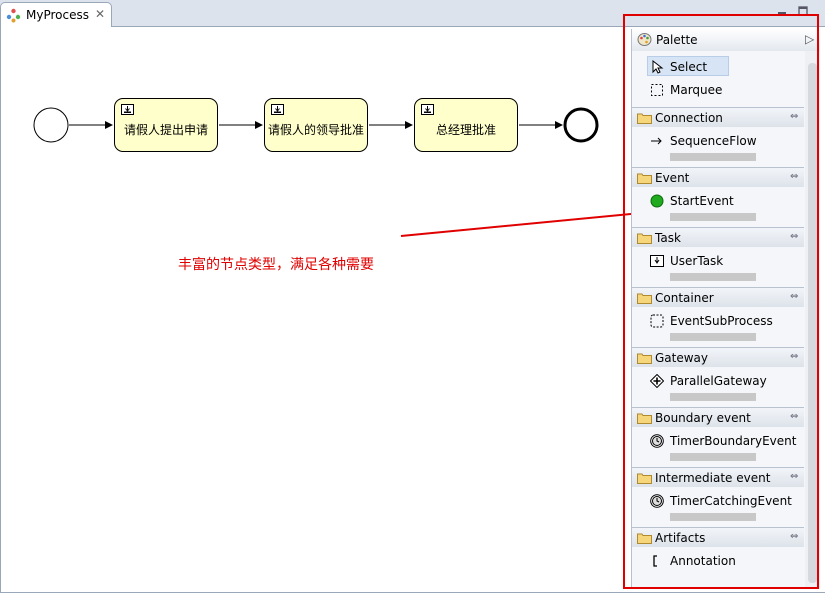  Describe the element at coordinates (696, 90) in the screenshot. I see `marquee-tool-label: Marquee` at that location.